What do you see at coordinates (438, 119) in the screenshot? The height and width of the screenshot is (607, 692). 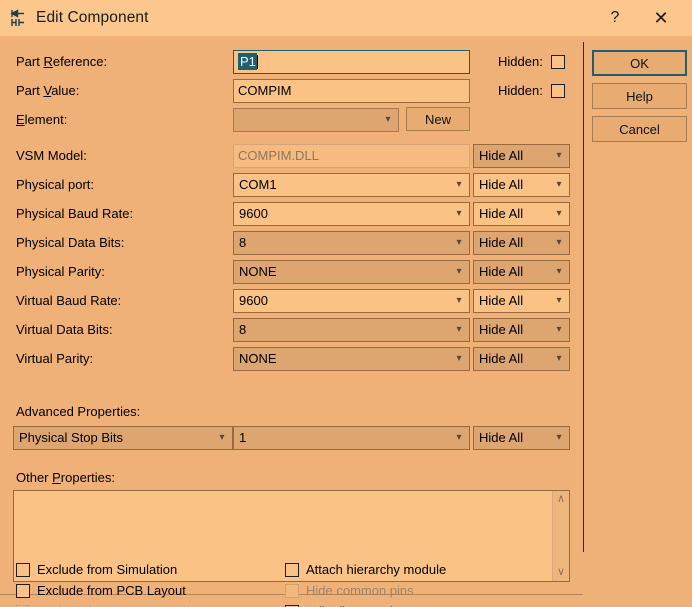 I see `new-element-button: New` at bounding box center [438, 119].